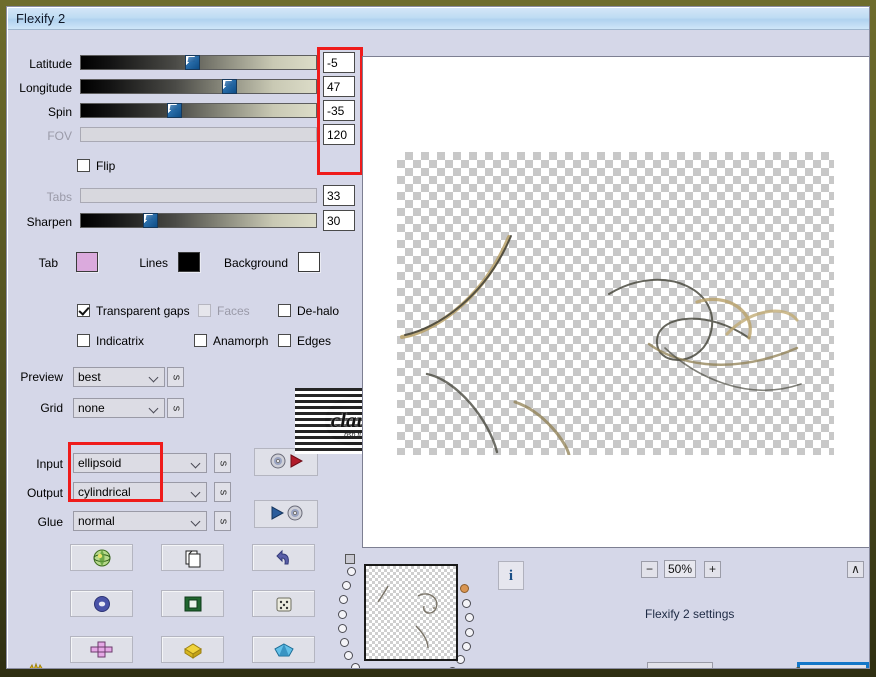 This screenshot has height=677, width=876. Describe the element at coordinates (283, 557) in the screenshot. I see `undo-arrow-button` at that location.